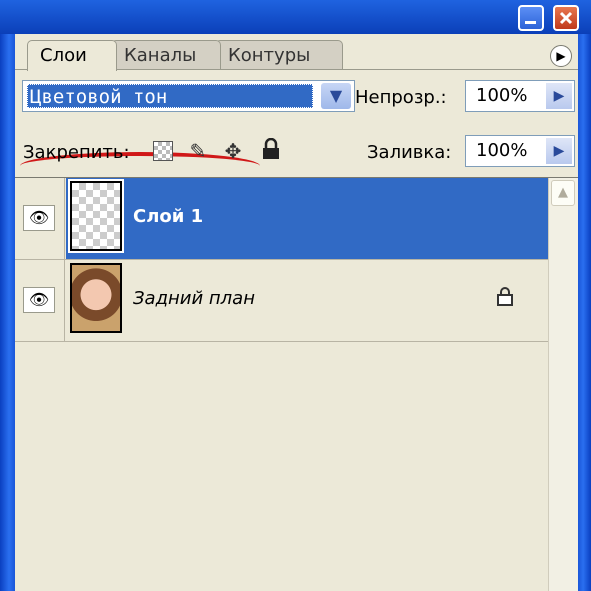 The height and width of the screenshot is (591, 591). I want to click on layer-row-background: Задний план, so click(307, 300).